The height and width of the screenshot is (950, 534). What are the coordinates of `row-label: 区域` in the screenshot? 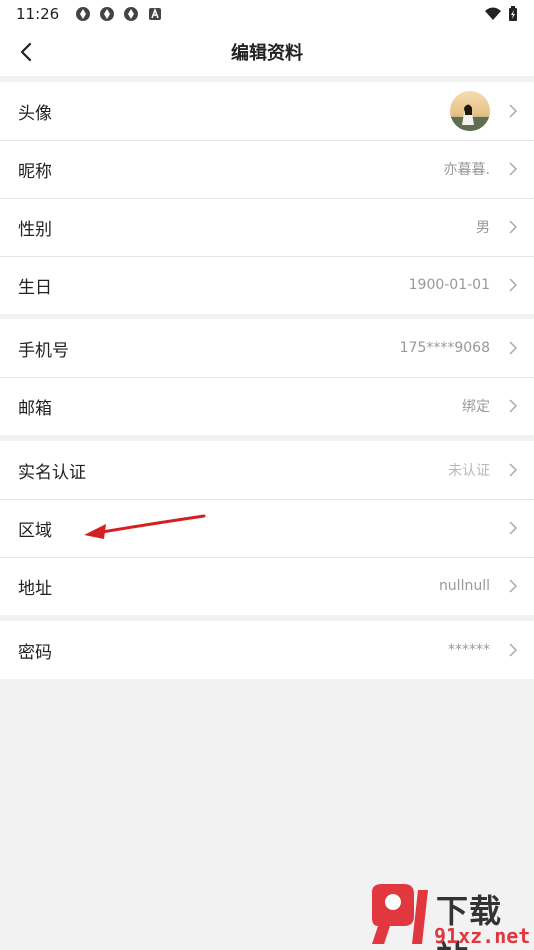 It's located at (35, 530).